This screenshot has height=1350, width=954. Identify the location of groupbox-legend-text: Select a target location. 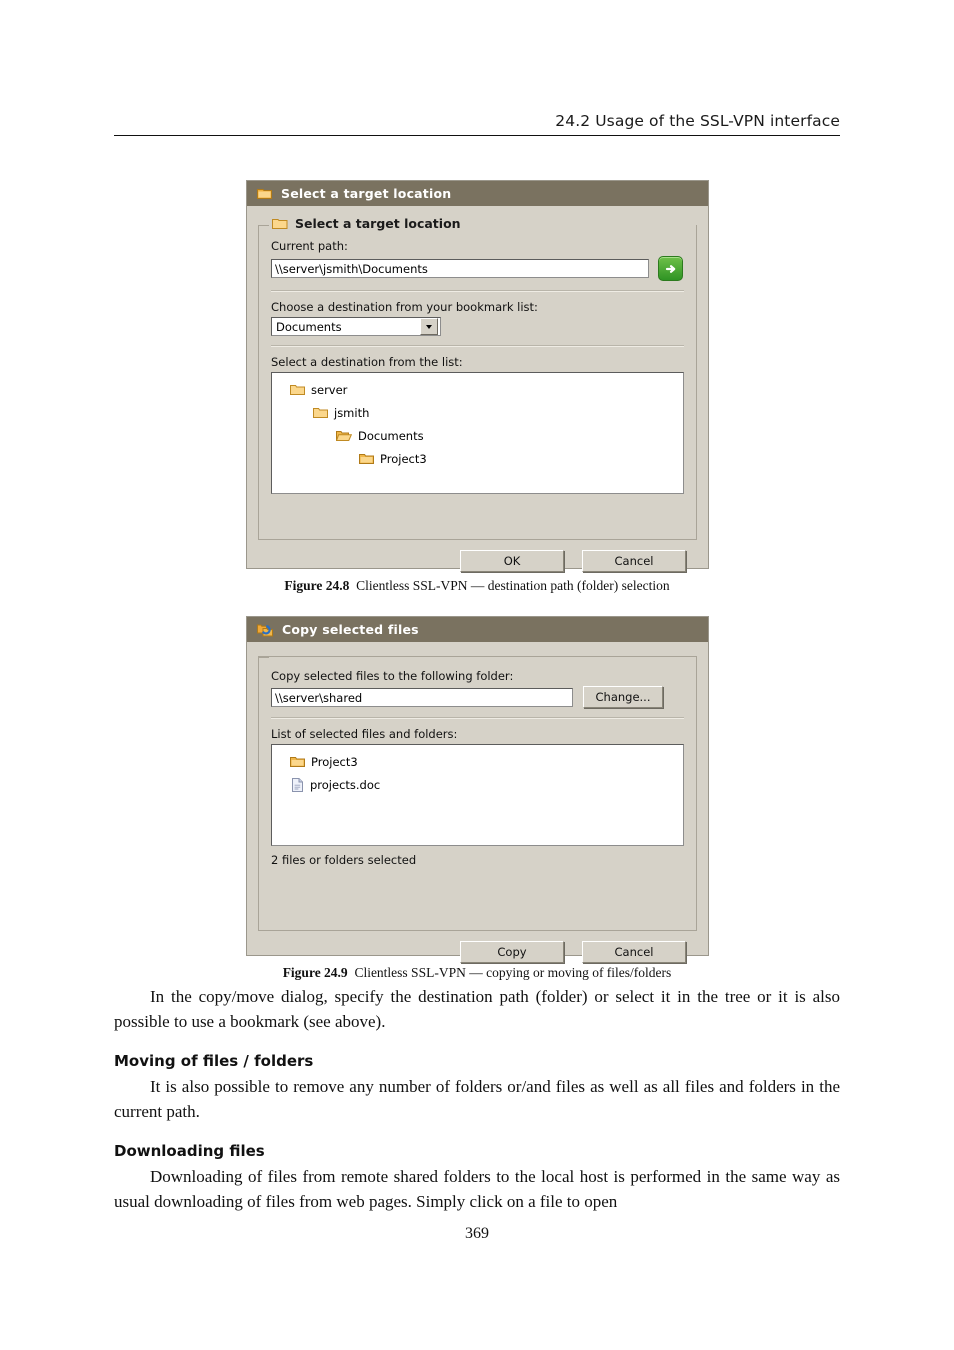
(378, 223).